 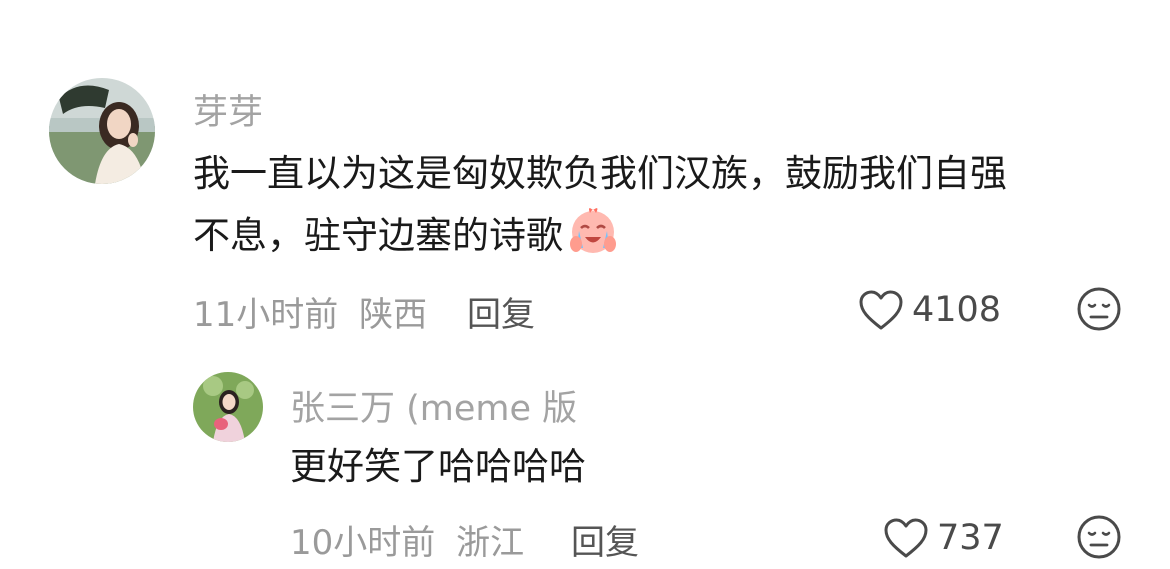 I want to click on comment-text-line: 不息，驻守边塞的诗歌, so click(x=378, y=235).